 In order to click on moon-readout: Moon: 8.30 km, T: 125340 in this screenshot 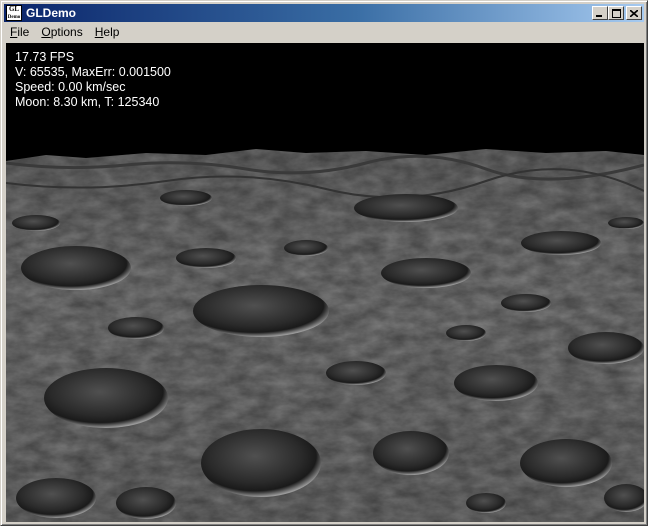, I will do `click(87, 102)`.